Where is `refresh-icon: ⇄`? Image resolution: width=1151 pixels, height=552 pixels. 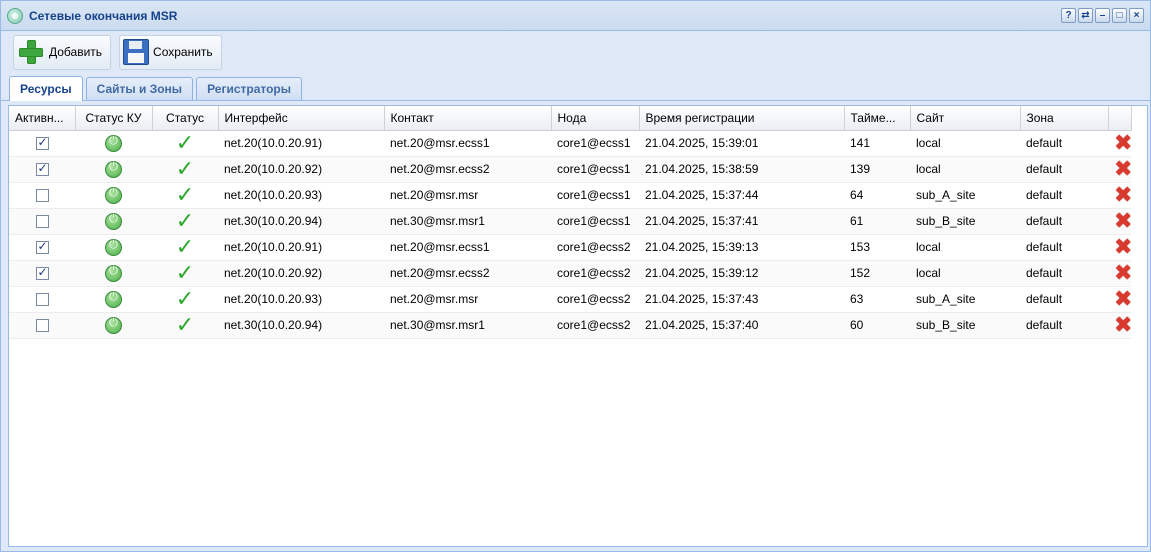 refresh-icon: ⇄ is located at coordinates (1085, 15).